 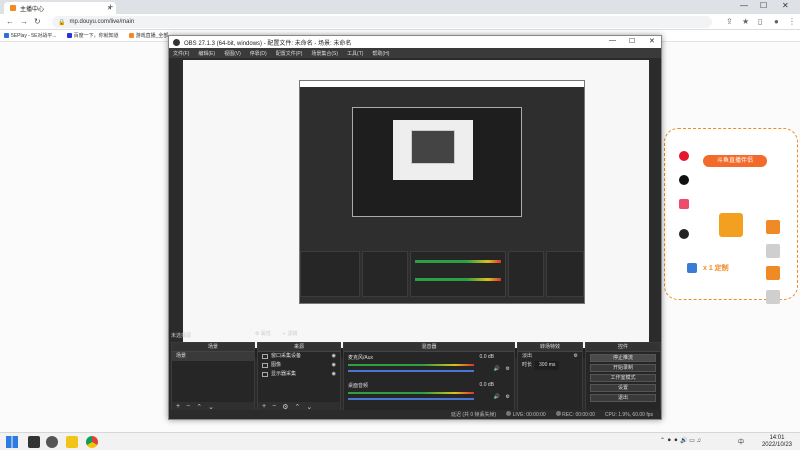 What do you see at coordinates (276, 333) in the screenshot?
I see `source-toolbar: ⚙ 属性 ◐ 滤镜` at bounding box center [276, 333].